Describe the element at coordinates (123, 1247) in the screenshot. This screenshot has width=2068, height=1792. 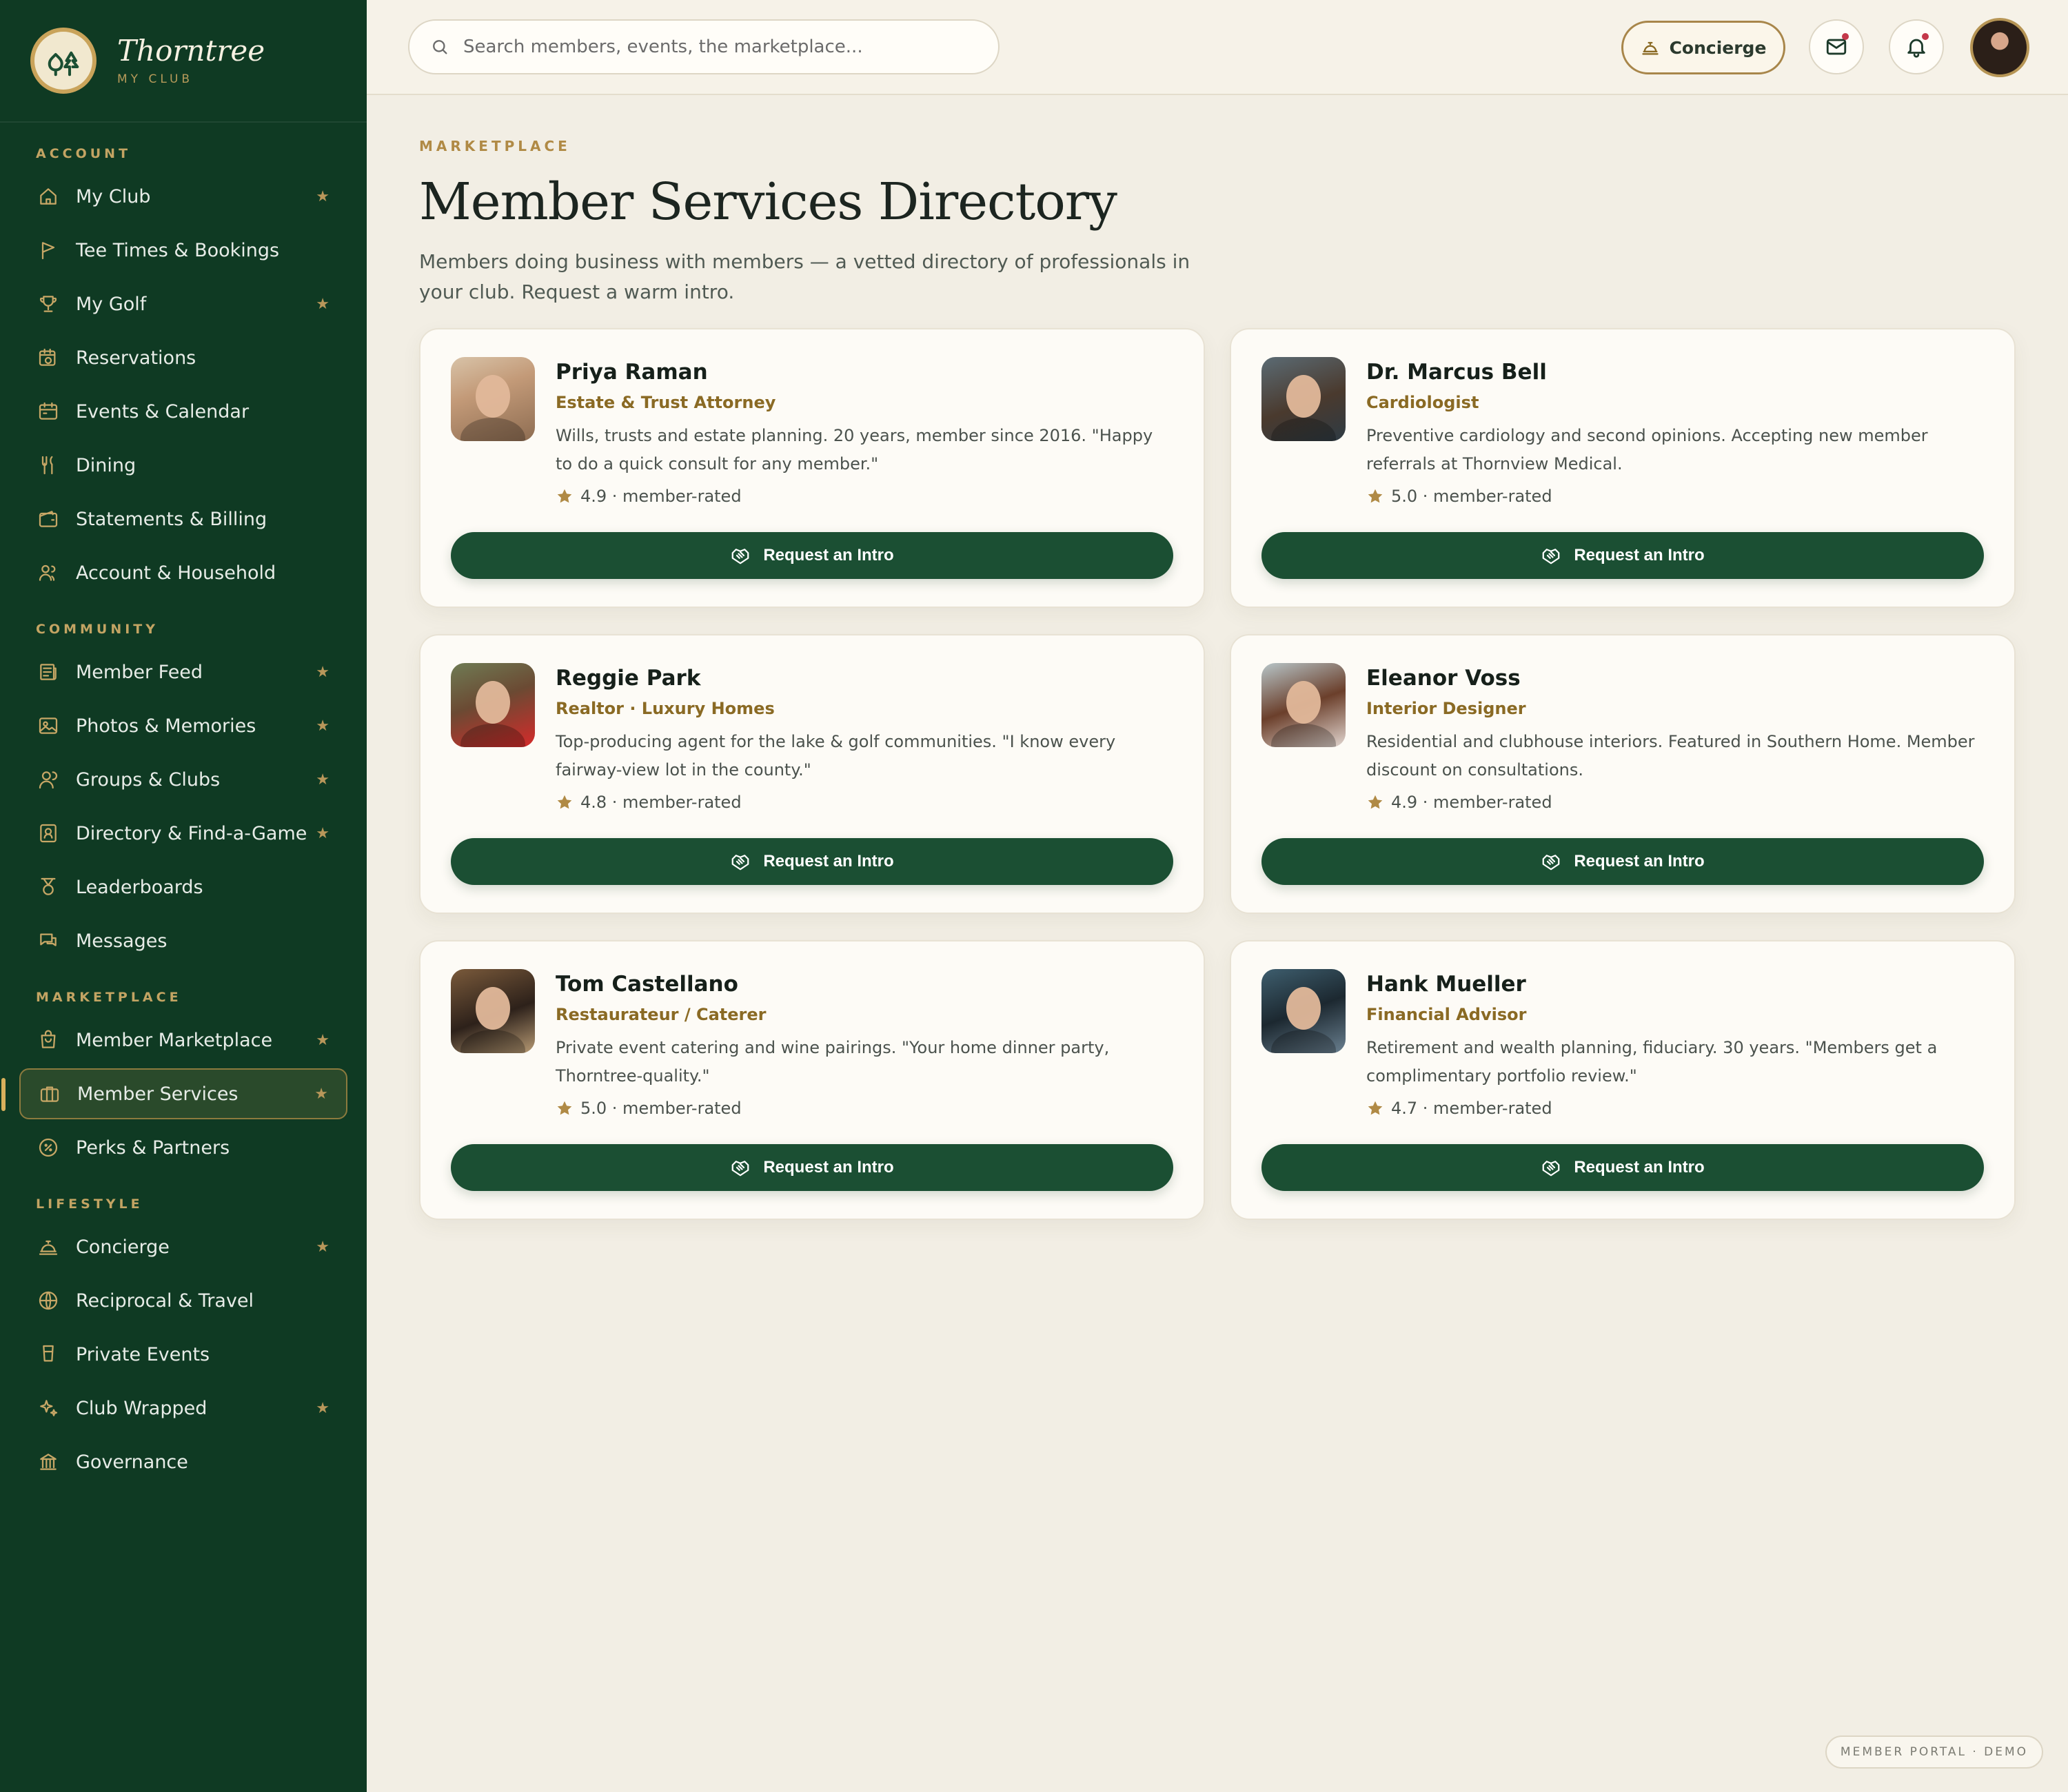
I see `sidebar-item-label: Concierge` at that location.